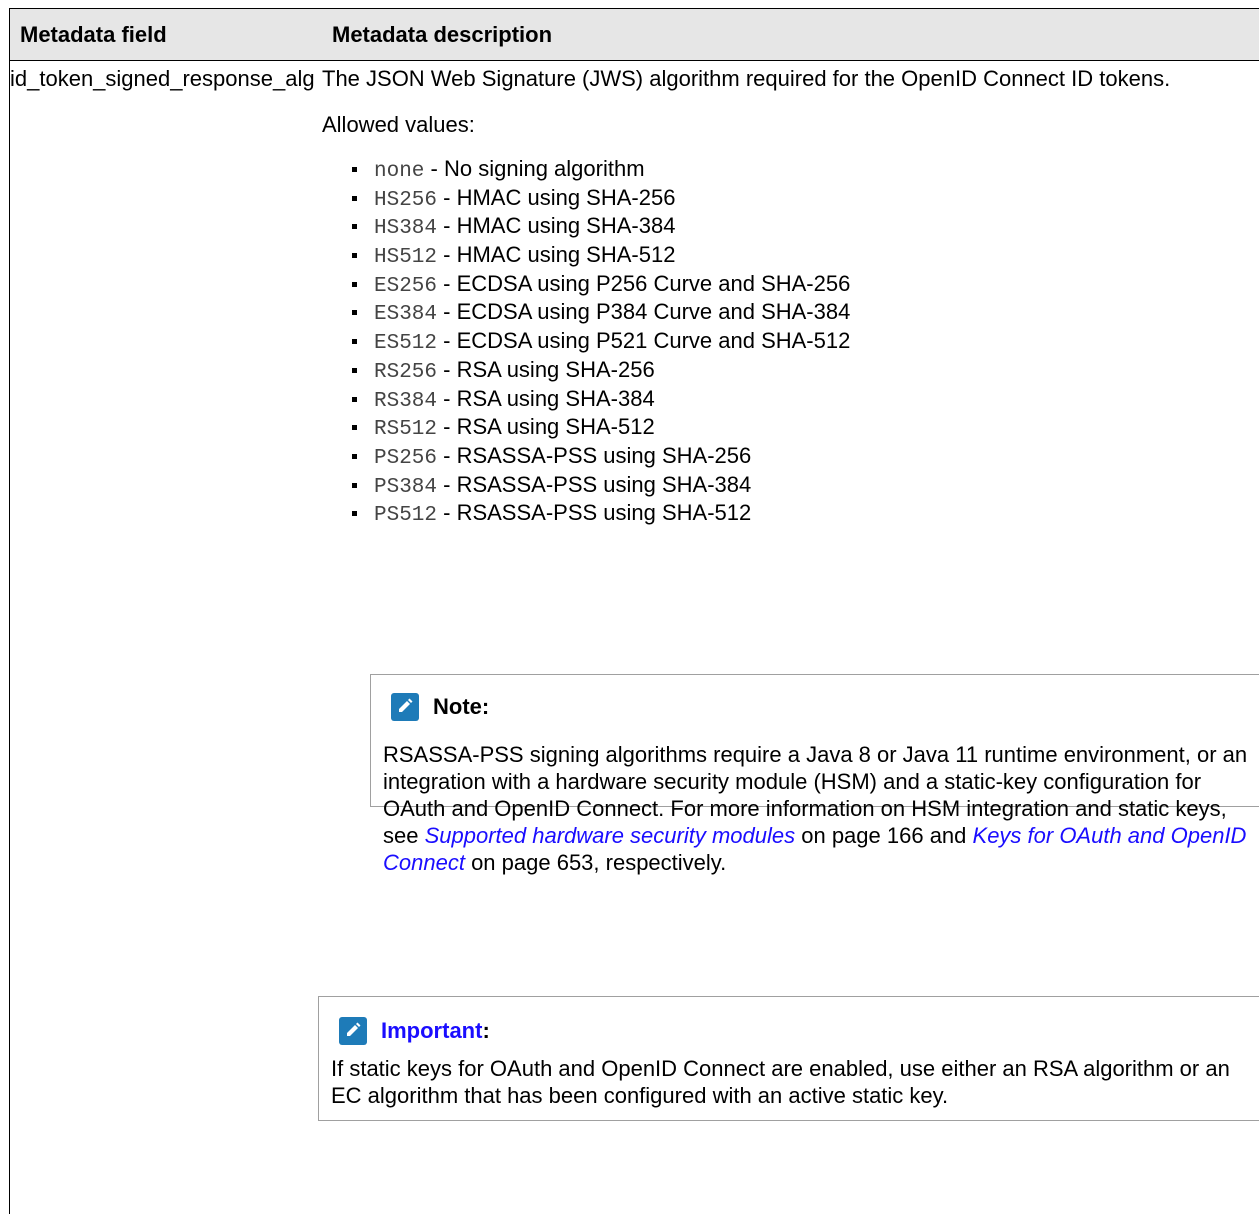 This screenshot has width=1259, height=1214. I want to click on algorithm-code: PS384, so click(406, 487).